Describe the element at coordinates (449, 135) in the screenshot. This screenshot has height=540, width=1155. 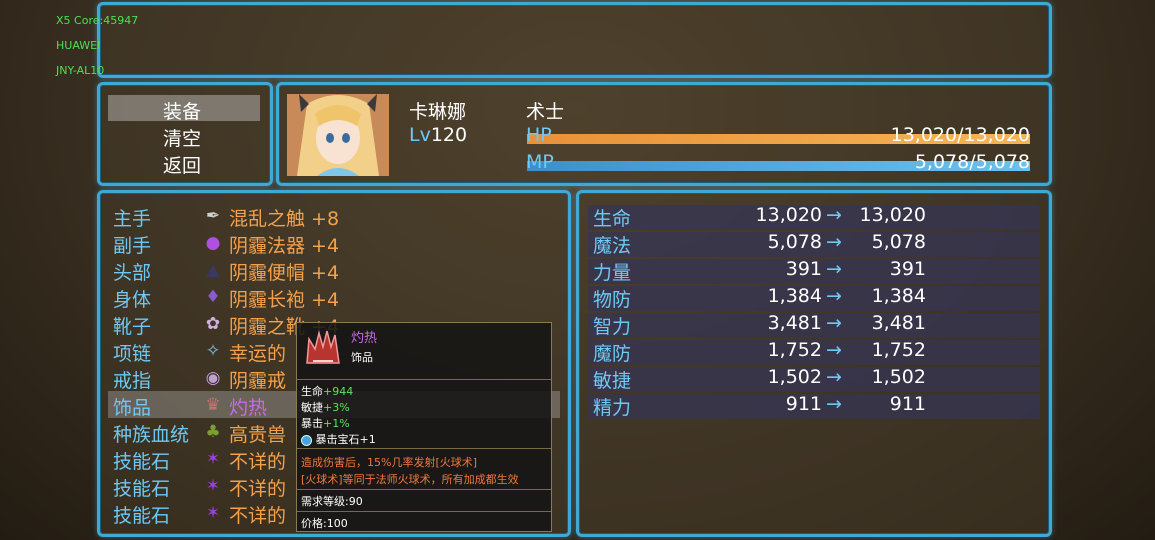
I see `level-value: 120` at that location.